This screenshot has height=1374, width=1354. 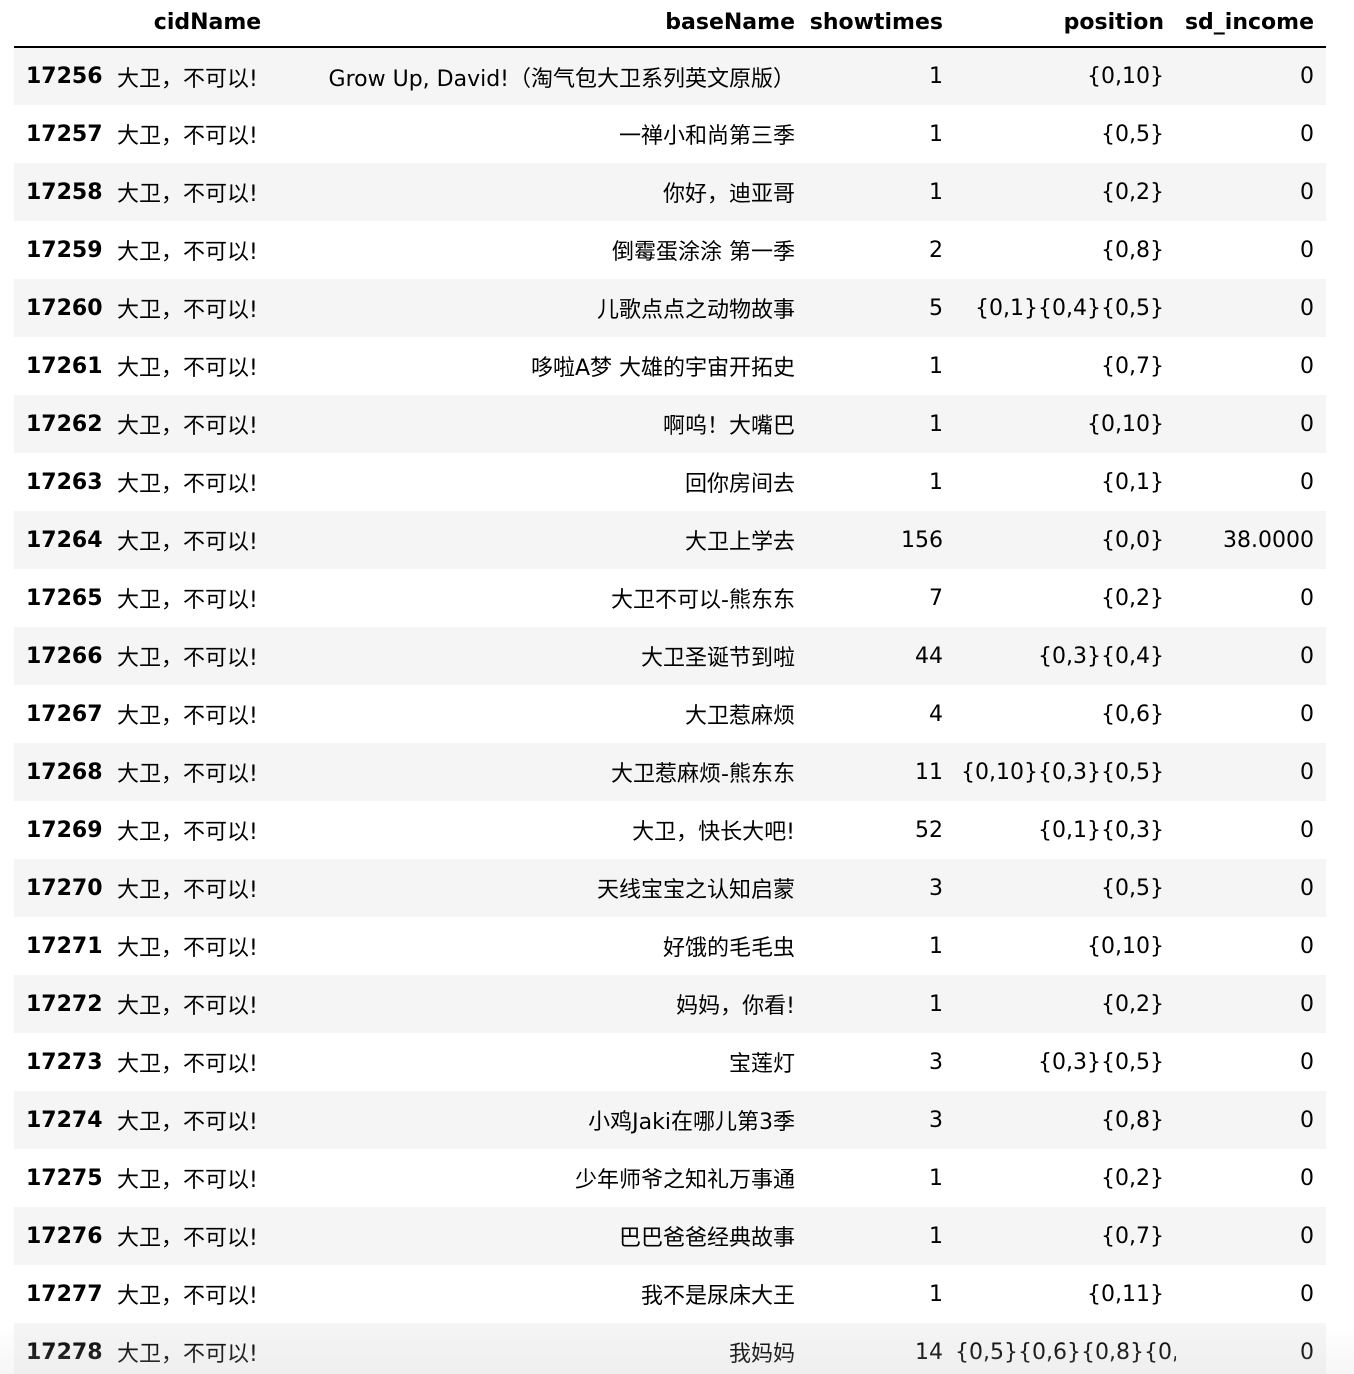 I want to click on cell-showtimes: 3, so click(x=936, y=888).